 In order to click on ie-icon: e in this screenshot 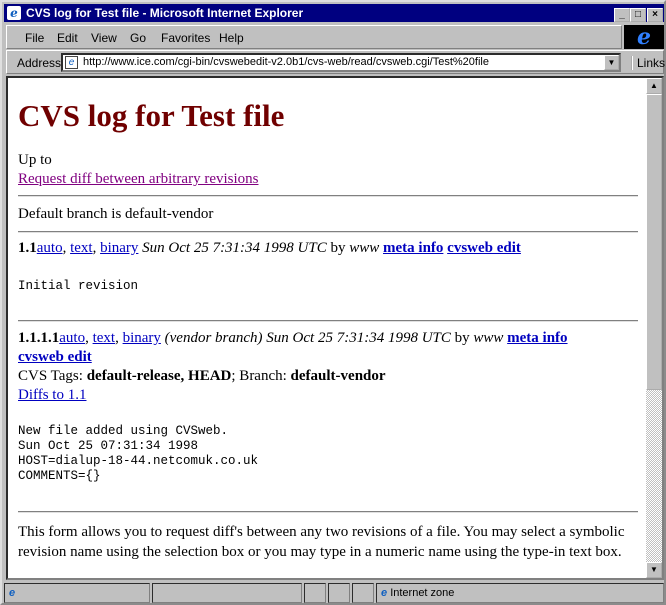, I will do `click(14, 13)`.